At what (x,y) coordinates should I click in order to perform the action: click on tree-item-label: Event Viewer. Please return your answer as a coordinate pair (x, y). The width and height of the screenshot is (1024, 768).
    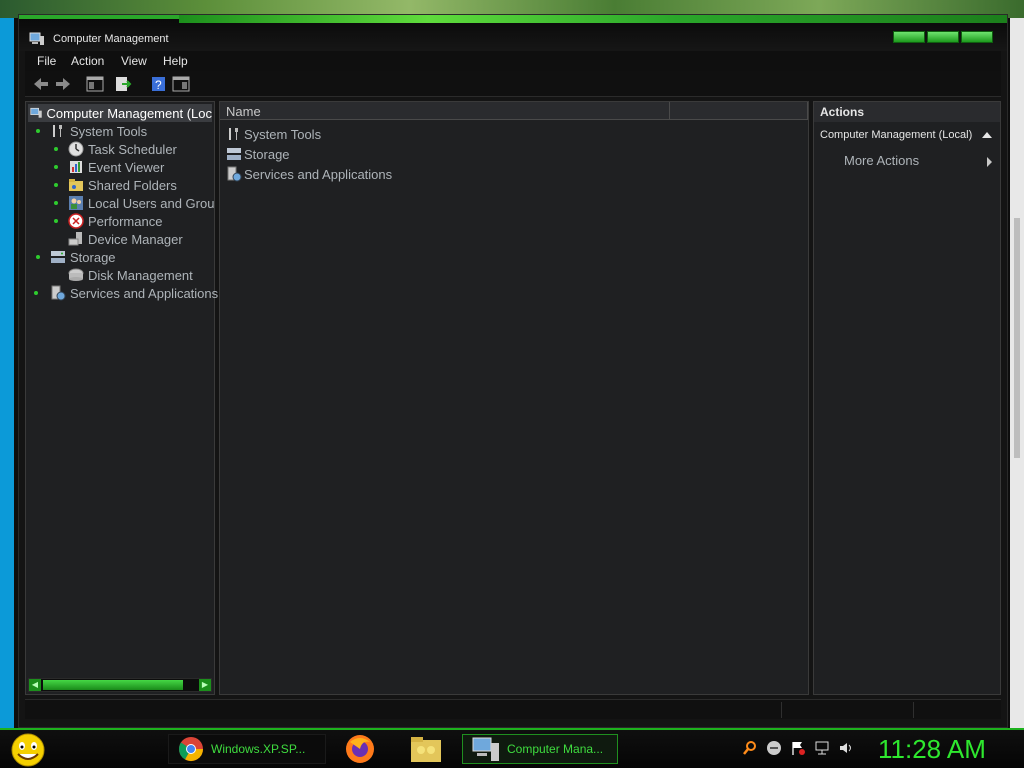
    Looking at the image, I should click on (126, 167).